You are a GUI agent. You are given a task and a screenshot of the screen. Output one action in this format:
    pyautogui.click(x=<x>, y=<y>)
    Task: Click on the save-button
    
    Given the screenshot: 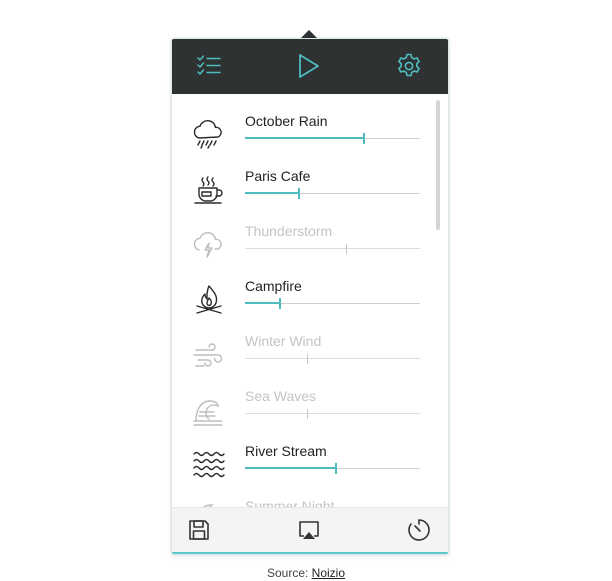 What is the action you would take?
    pyautogui.click(x=199, y=530)
    